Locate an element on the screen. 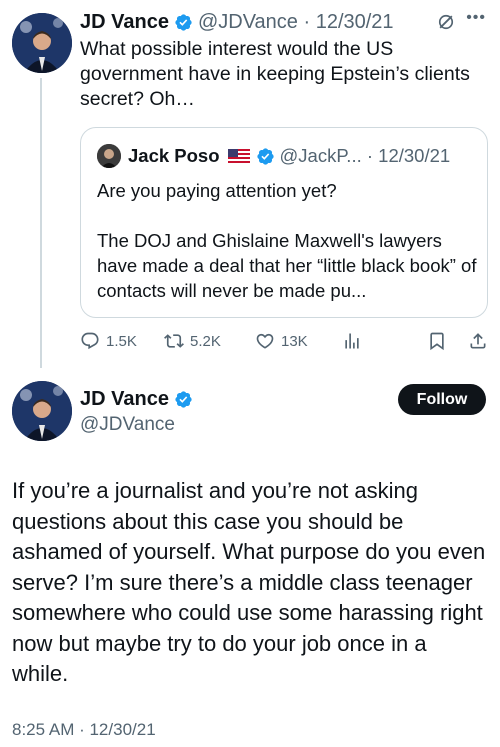 This screenshot has height=747, width=500. tweet2-timestamp: 8:25 AM · 12/30/21 is located at coordinates (84, 730).